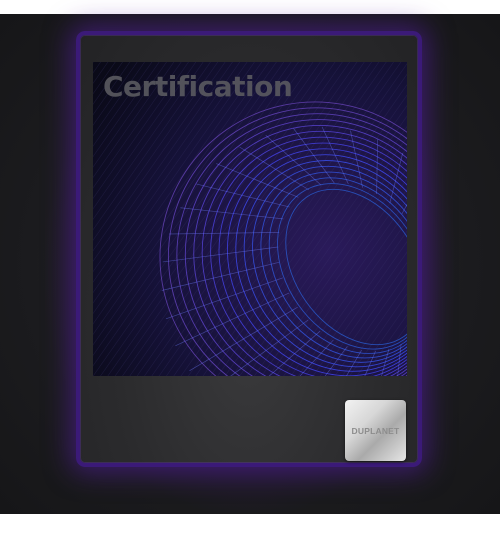 The height and width of the screenshot is (536, 500). I want to click on duplanet-badge: DUPLANET, so click(375, 430).